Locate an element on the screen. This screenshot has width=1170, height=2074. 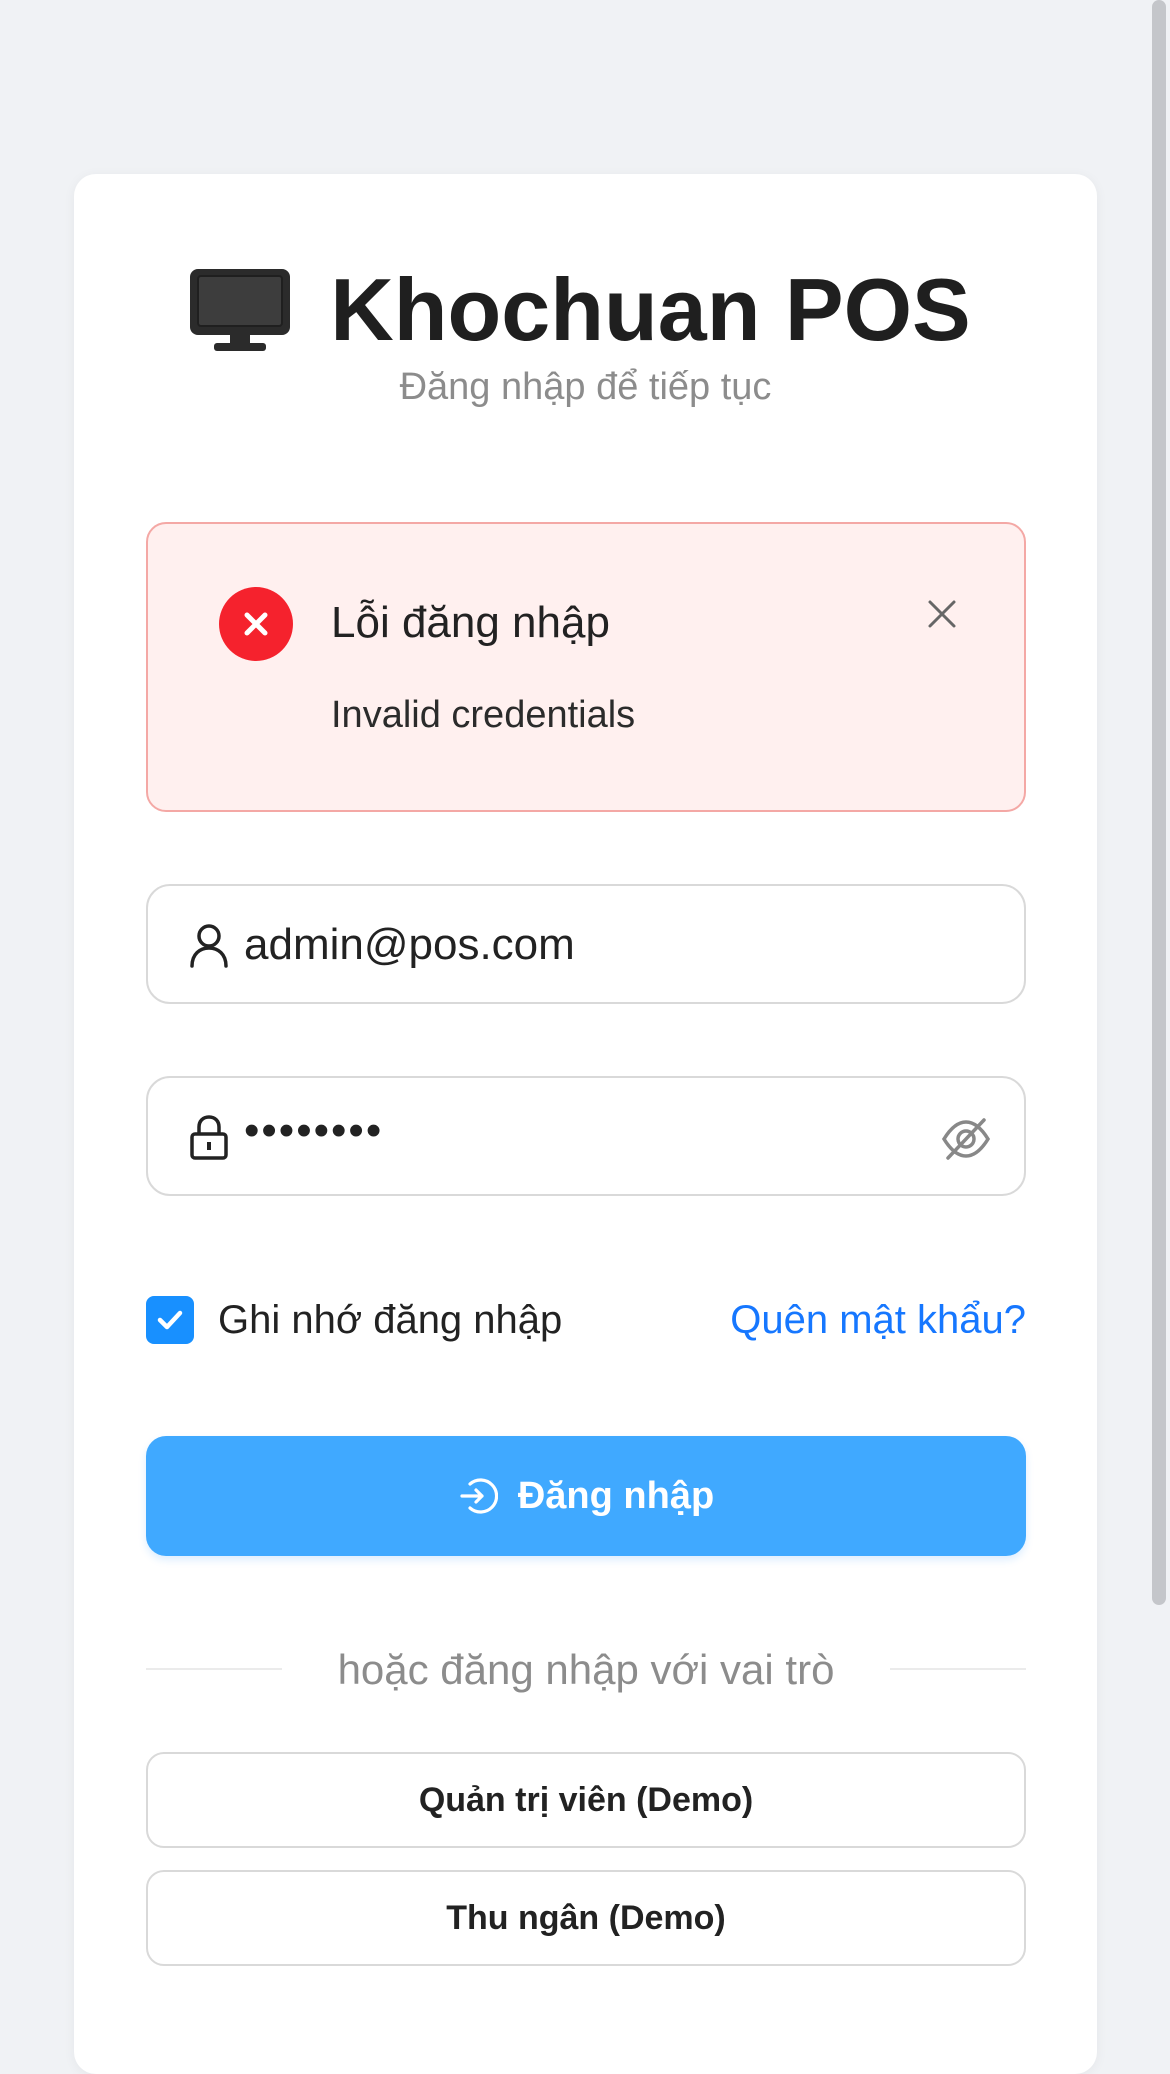
app-title: Khochuan POS is located at coordinates (650, 309).